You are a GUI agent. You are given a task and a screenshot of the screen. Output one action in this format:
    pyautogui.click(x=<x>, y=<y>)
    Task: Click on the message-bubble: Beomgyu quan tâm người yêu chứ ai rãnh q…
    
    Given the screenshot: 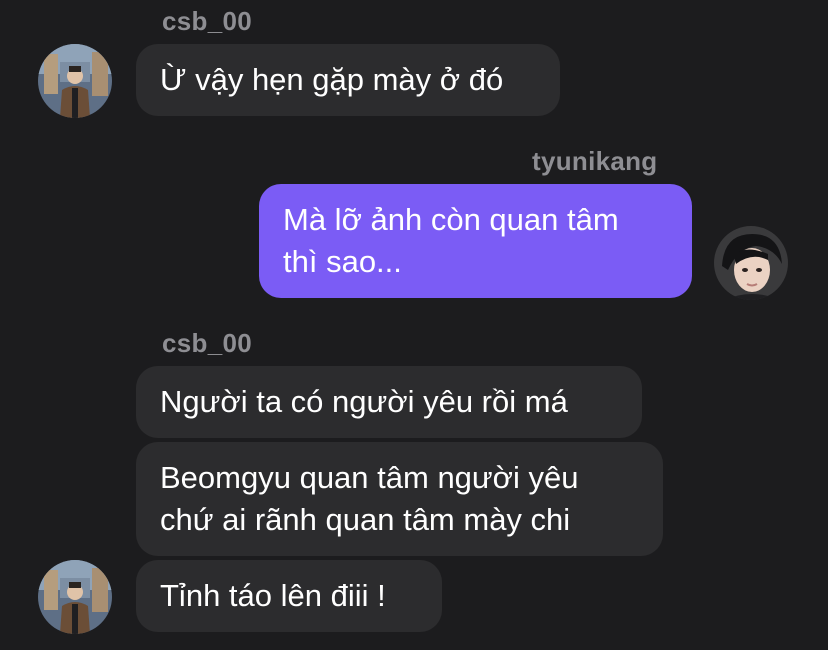 What is the action you would take?
    pyautogui.click(x=399, y=499)
    